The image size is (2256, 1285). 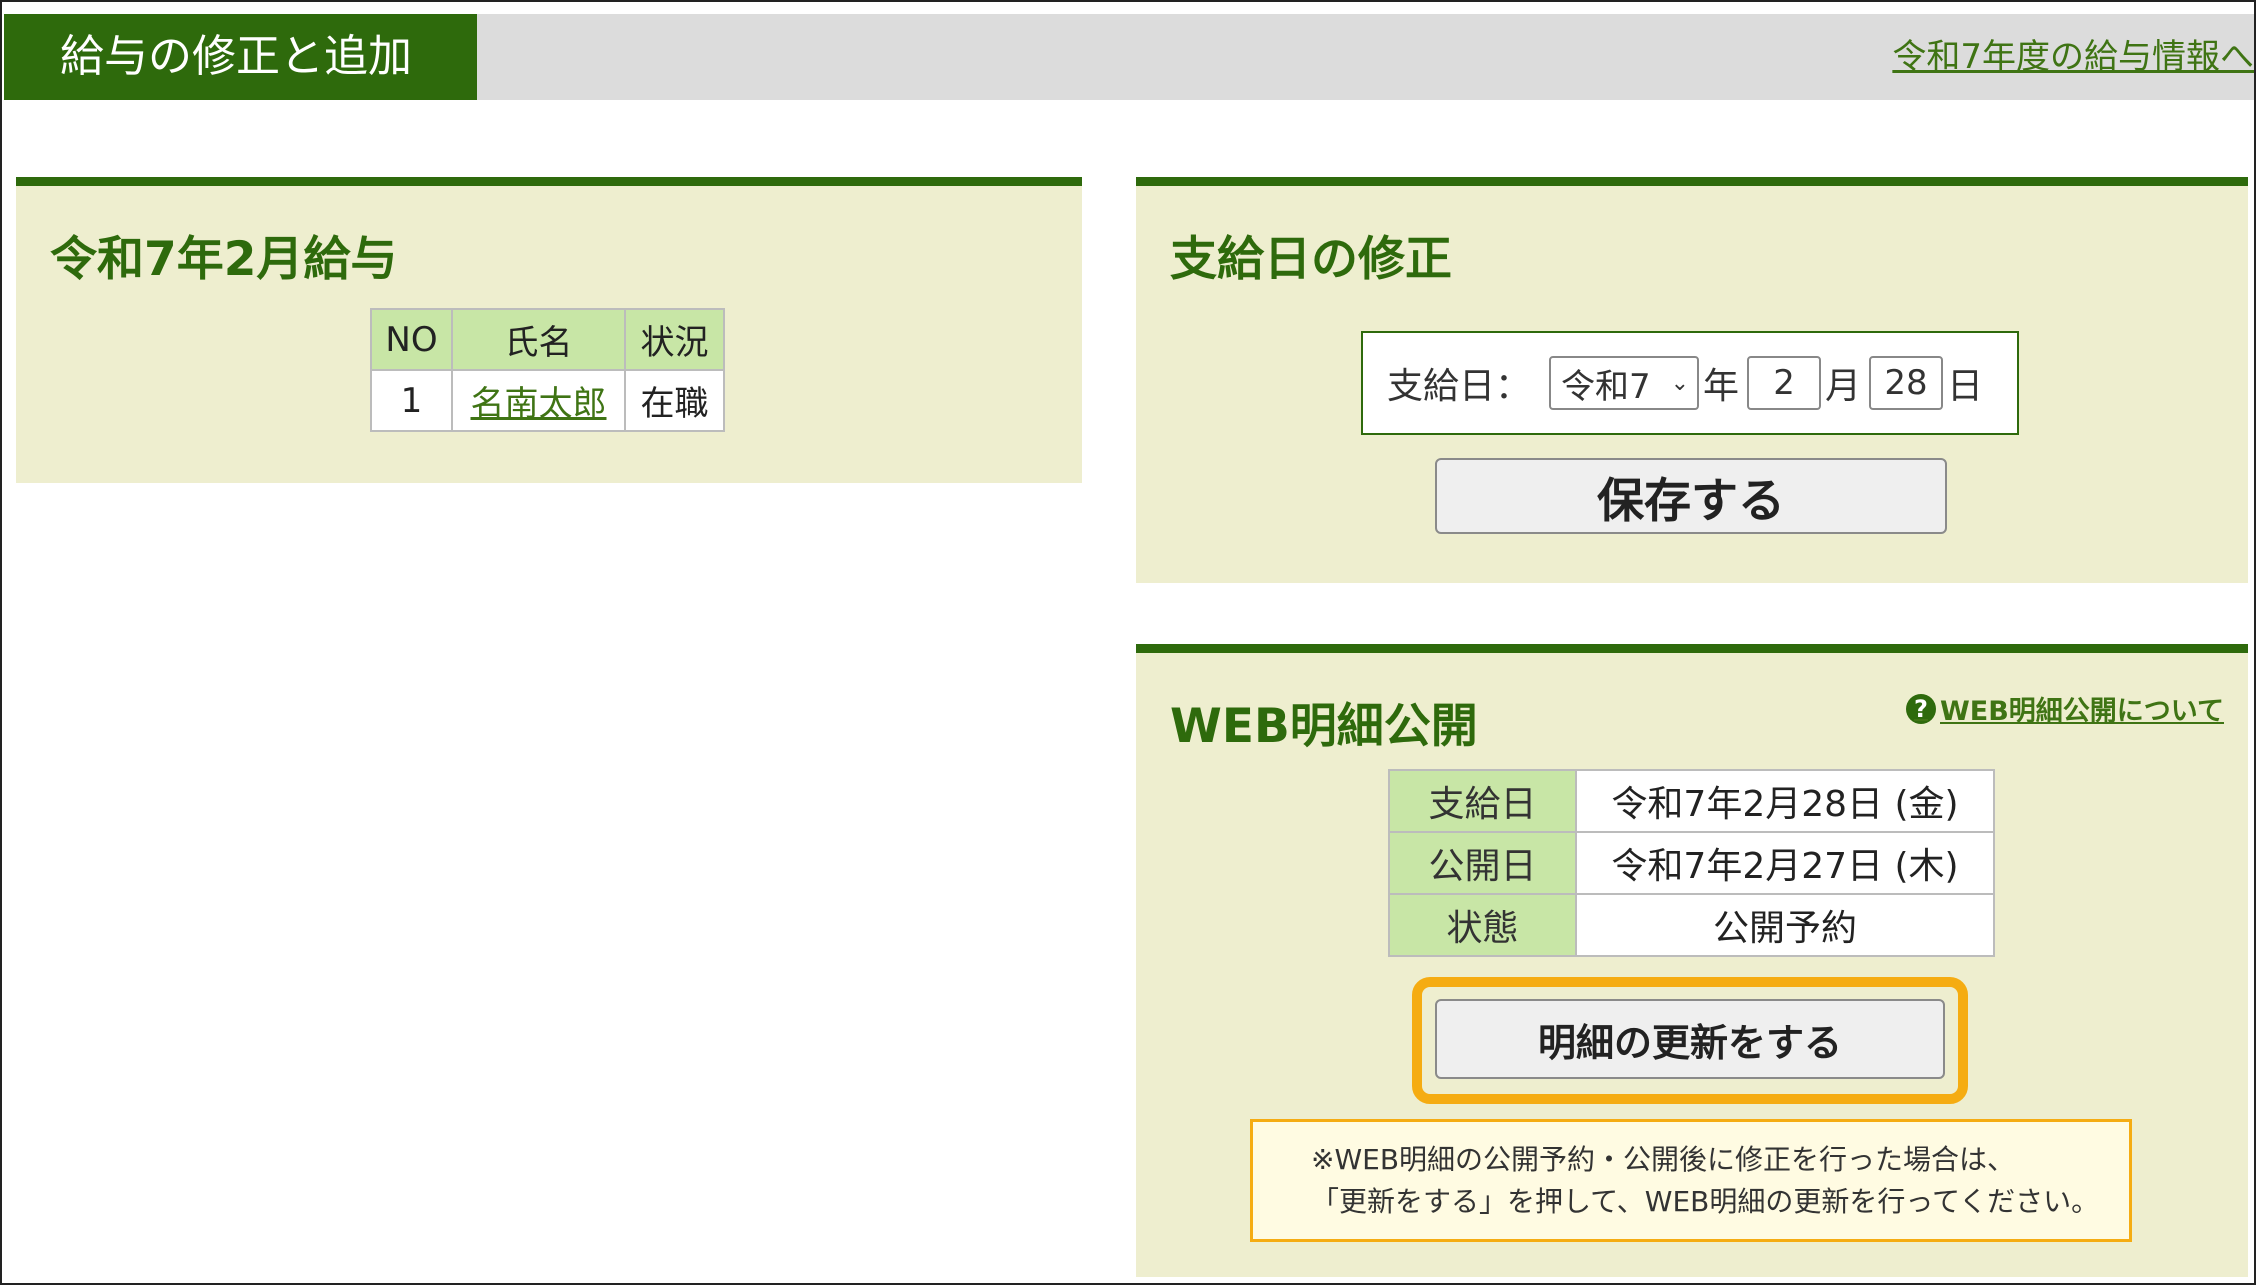 I want to click on help-icon: ?, so click(x=1921, y=708).